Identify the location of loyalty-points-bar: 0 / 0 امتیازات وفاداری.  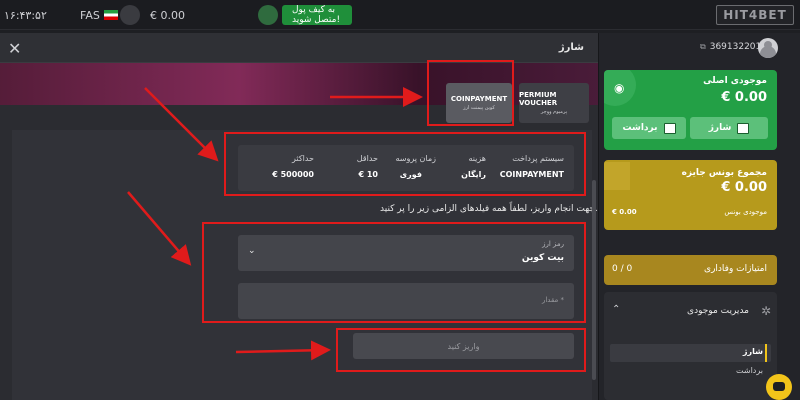
(690, 270).